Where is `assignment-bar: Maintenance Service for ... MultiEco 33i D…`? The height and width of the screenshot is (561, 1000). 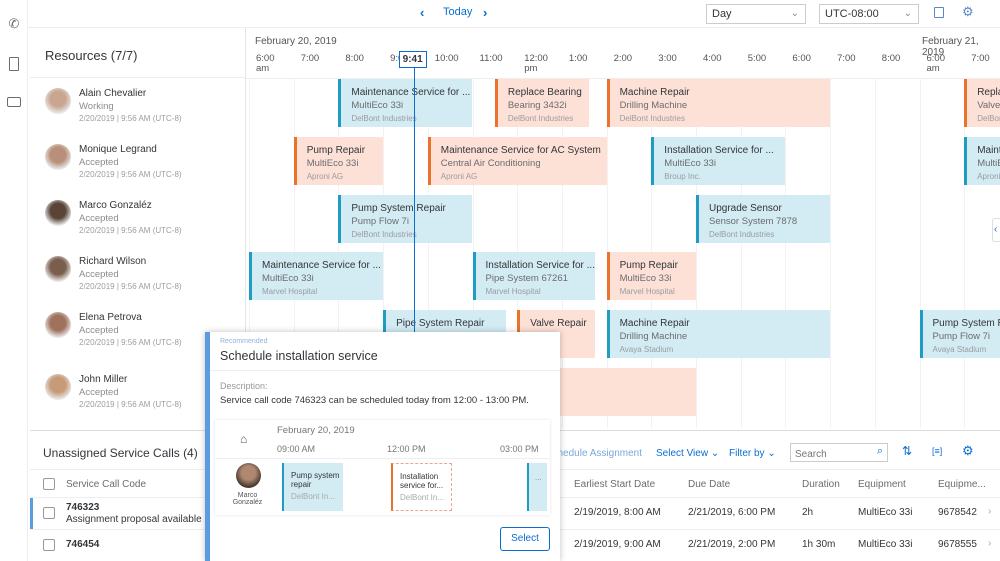
assignment-bar: Maintenance Service for ... MultiEco 33i D… is located at coordinates (405, 103).